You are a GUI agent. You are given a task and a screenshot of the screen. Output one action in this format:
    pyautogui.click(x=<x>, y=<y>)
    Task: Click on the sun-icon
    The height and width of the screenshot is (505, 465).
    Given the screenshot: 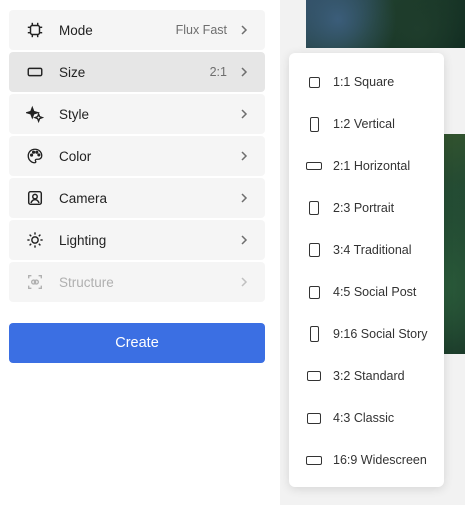 What is the action you would take?
    pyautogui.click(x=35, y=240)
    